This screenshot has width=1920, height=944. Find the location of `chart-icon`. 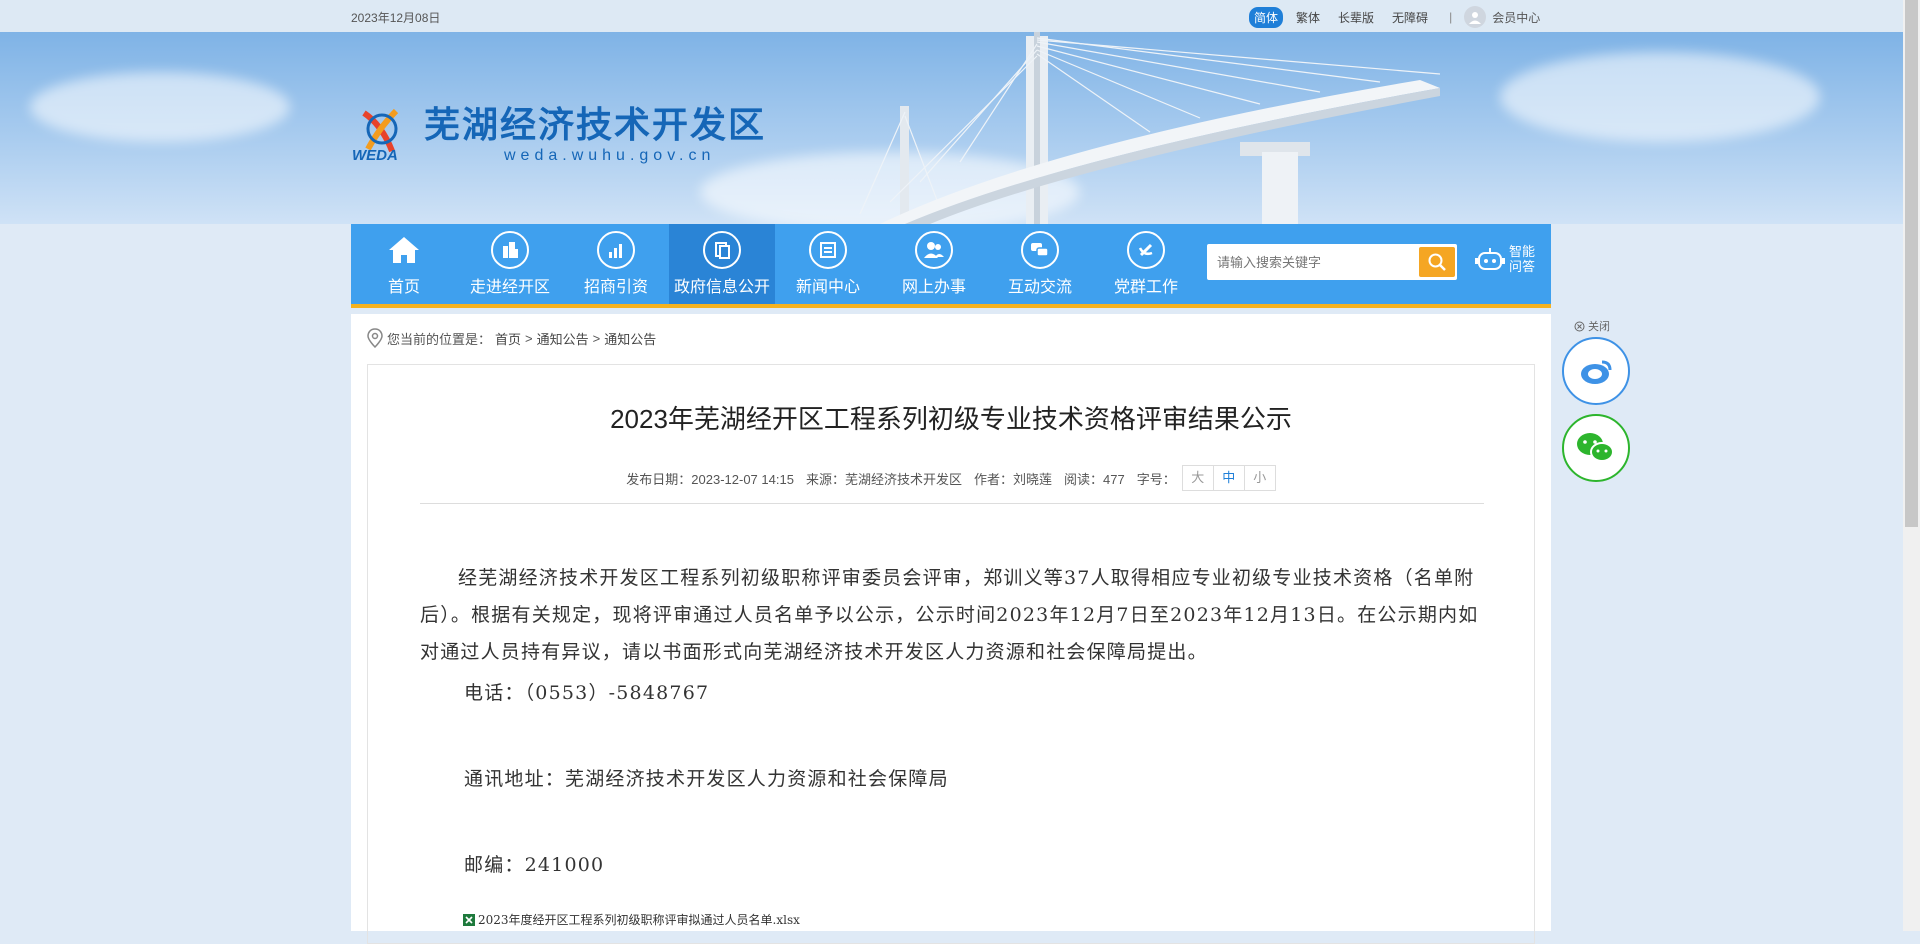

chart-icon is located at coordinates (616, 250).